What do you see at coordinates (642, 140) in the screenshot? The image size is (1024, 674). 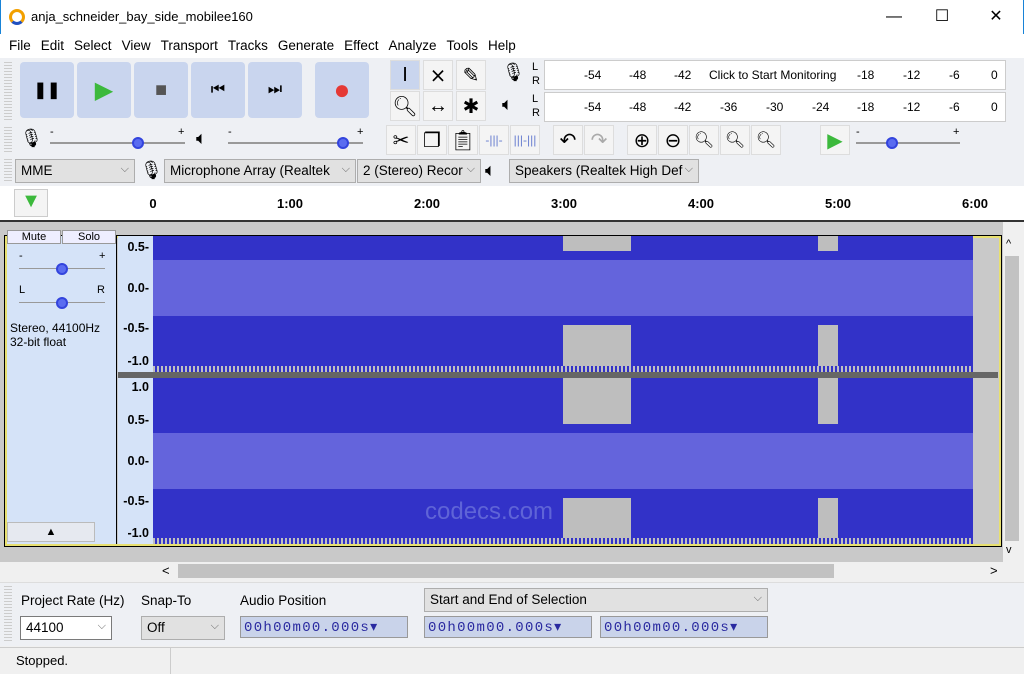 I see `zoom-in-icon: ⊕` at bounding box center [642, 140].